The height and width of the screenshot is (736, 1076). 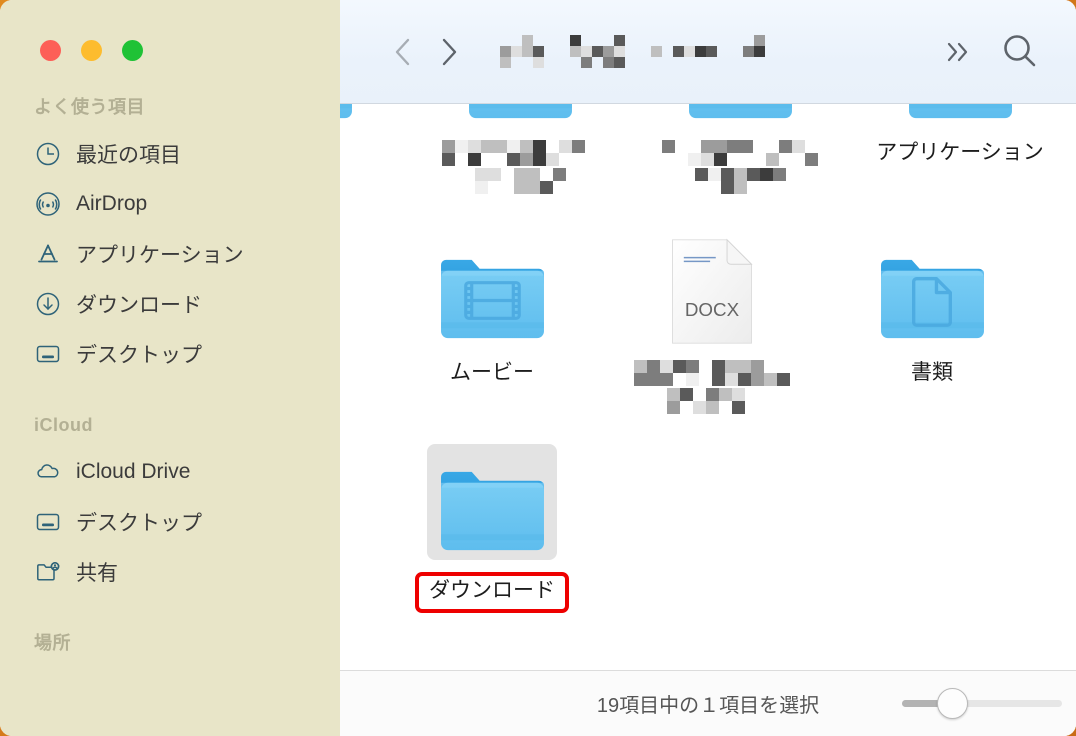 What do you see at coordinates (375, 149) in the screenshot?
I see `file-item-partial: ー` at bounding box center [375, 149].